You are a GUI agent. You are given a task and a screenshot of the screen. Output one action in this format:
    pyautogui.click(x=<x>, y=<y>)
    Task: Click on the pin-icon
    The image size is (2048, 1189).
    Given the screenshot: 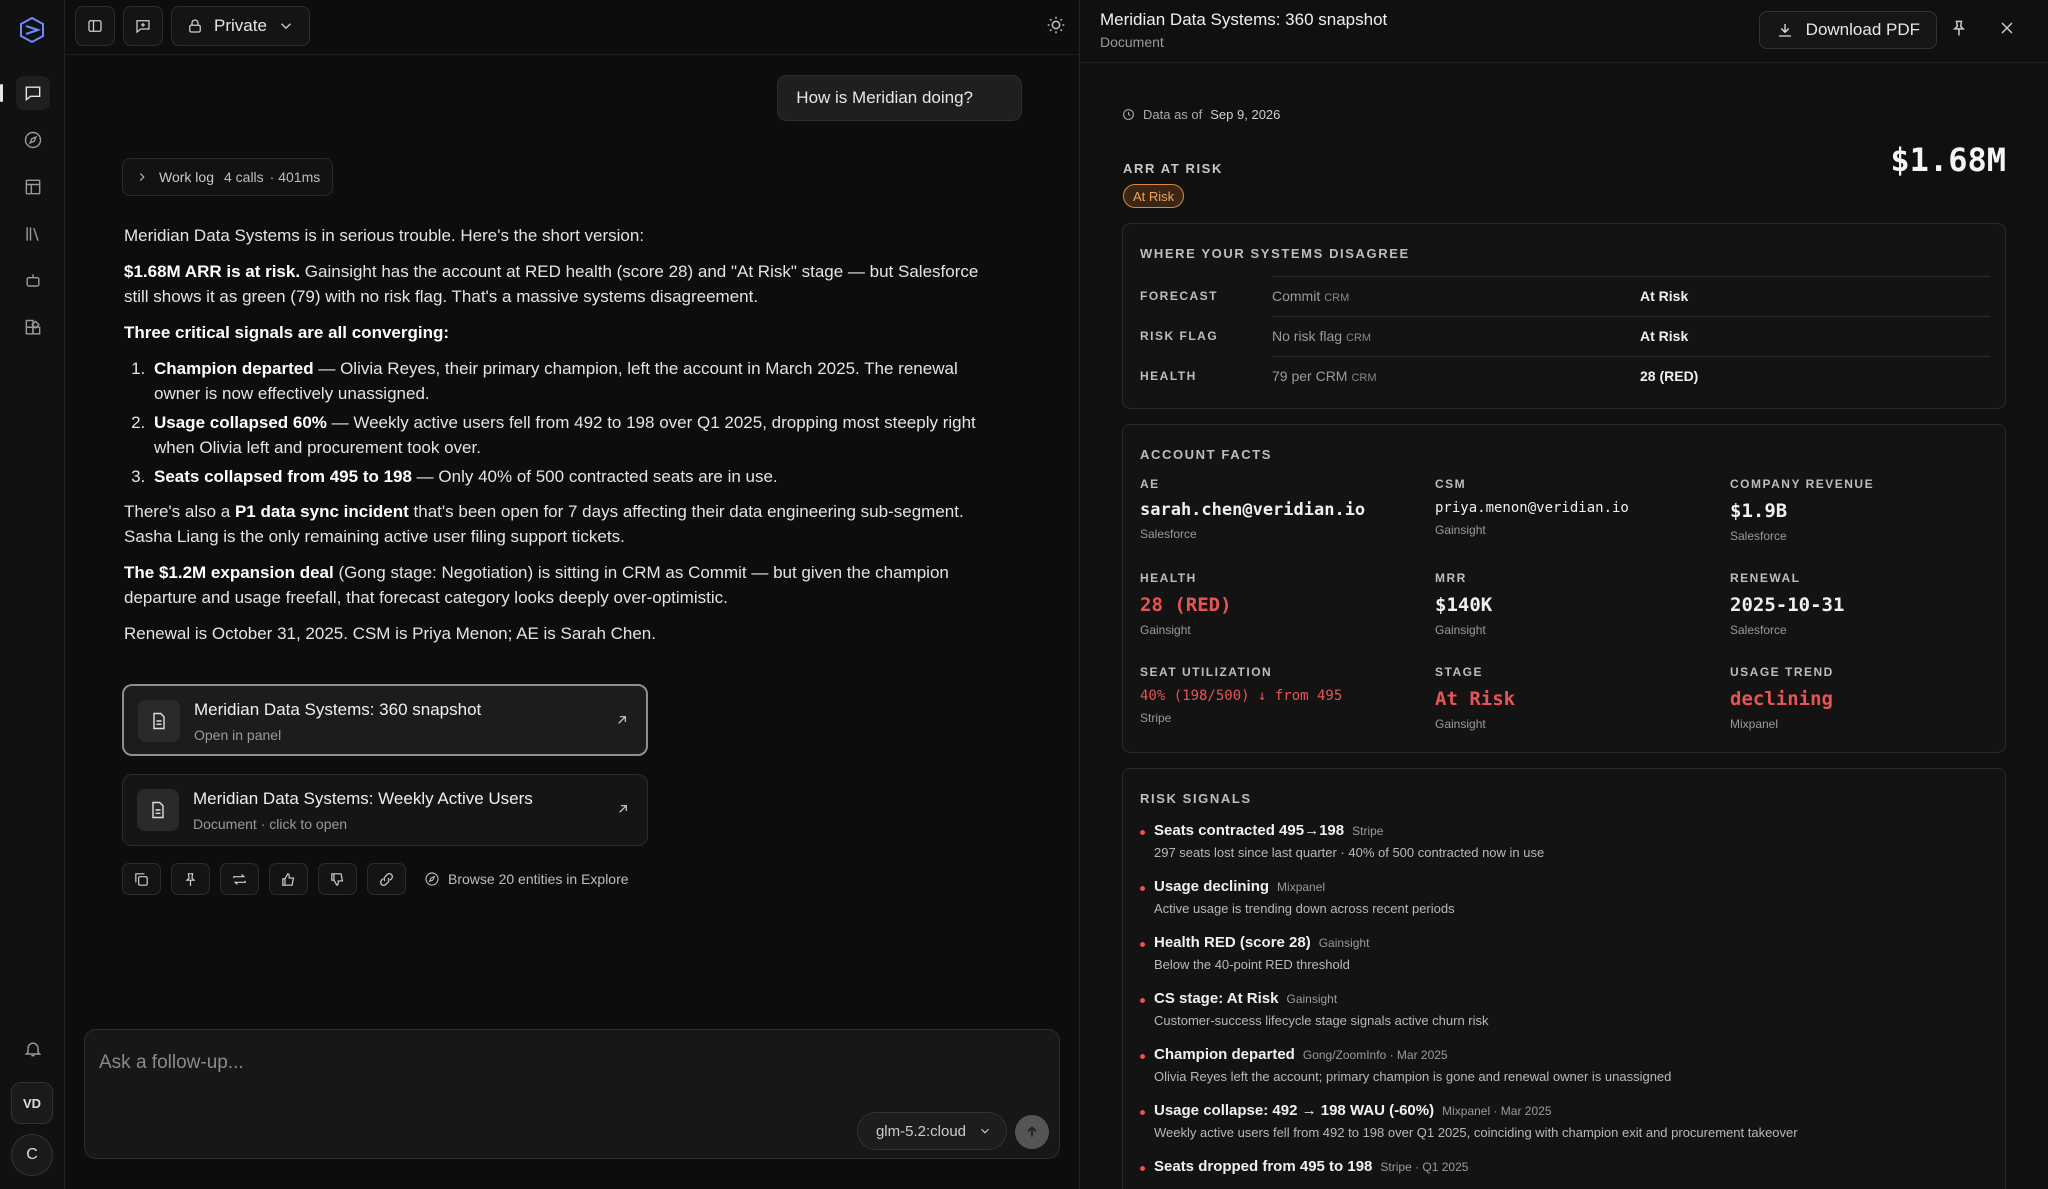 What is the action you would take?
    pyautogui.click(x=1959, y=28)
    